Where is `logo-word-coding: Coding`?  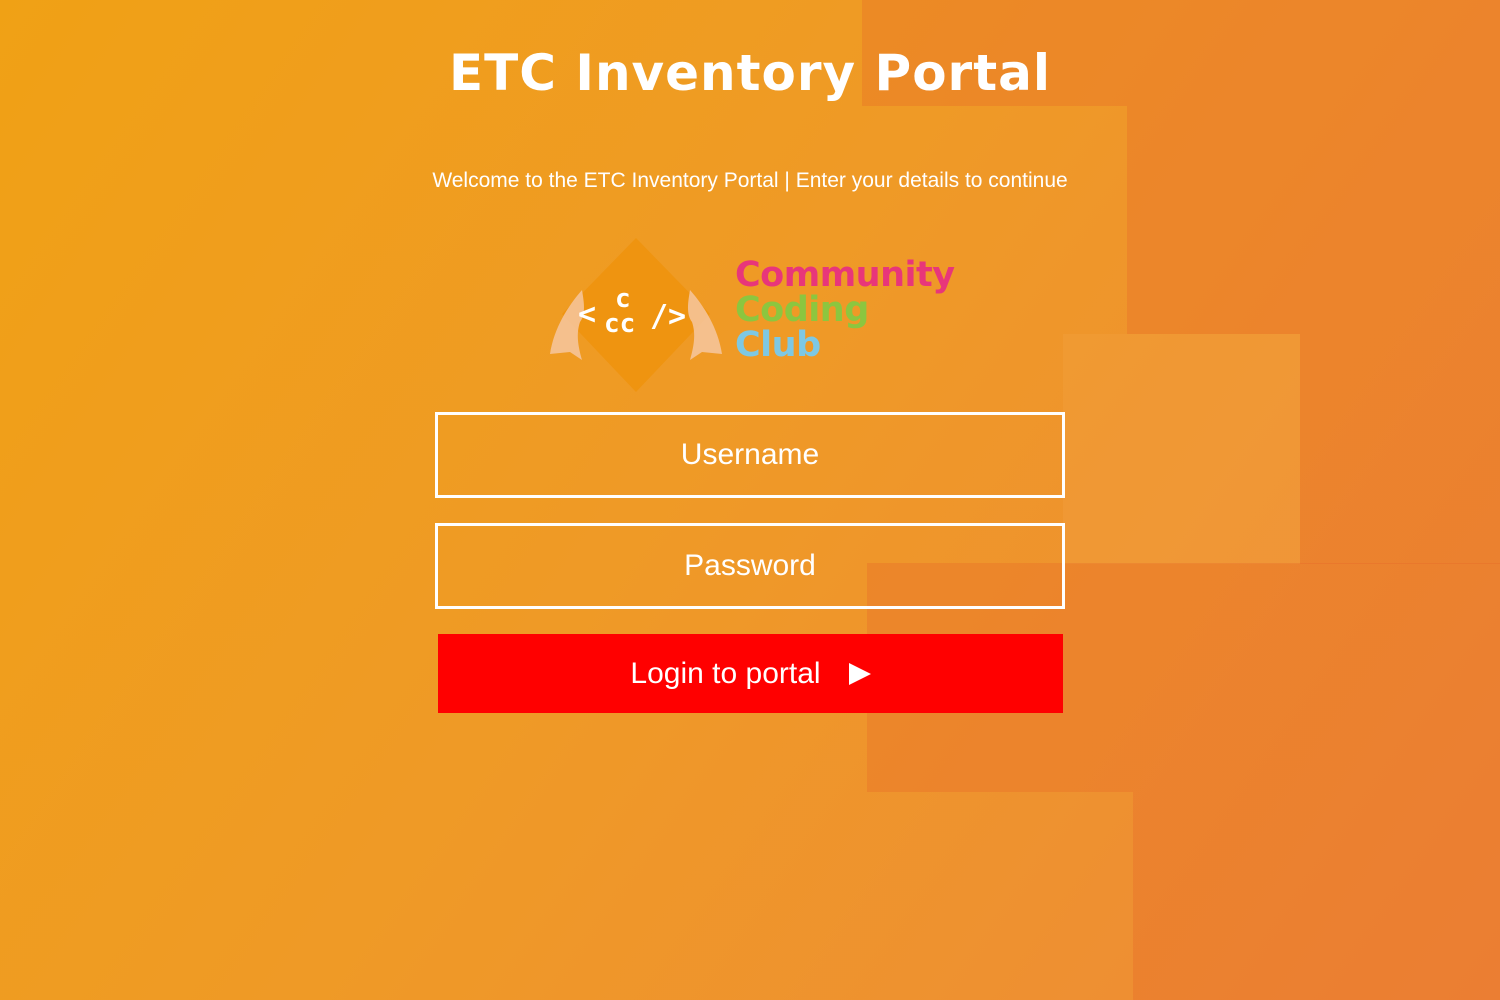 logo-word-coding: Coding is located at coordinates (802, 310).